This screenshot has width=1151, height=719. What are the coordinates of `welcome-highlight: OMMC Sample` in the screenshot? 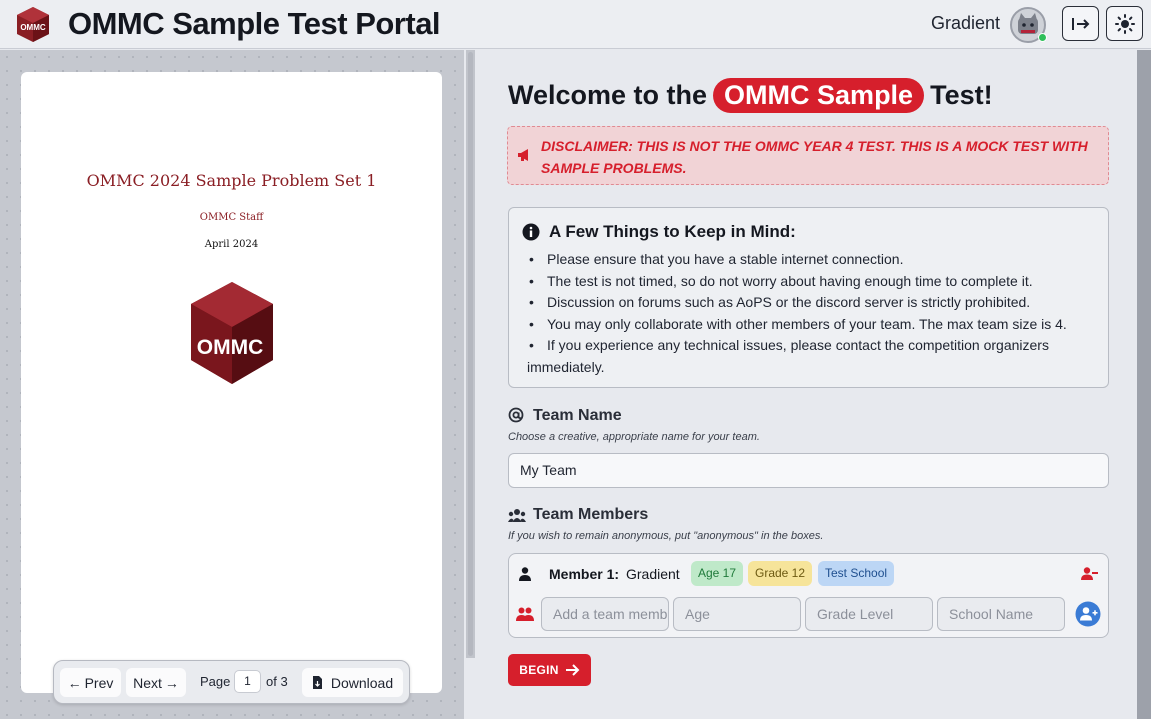 It's located at (819, 95).